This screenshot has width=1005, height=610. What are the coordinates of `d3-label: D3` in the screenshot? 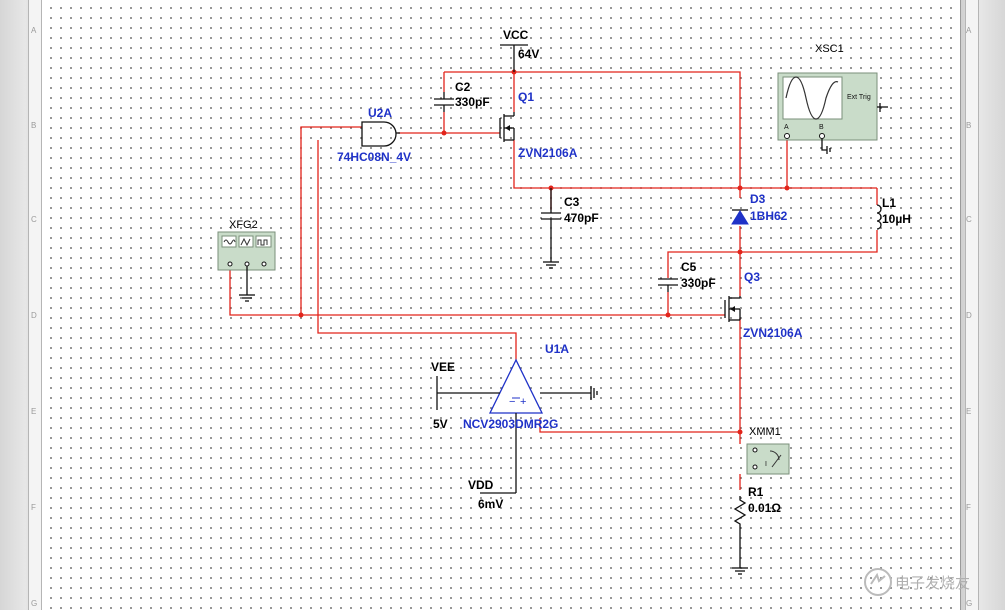 It's located at (758, 199).